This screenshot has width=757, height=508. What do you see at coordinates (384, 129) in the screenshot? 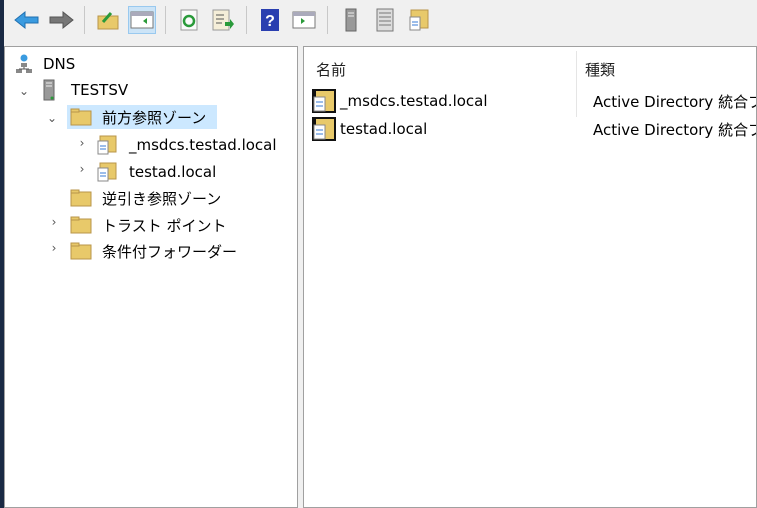
I see `row-name: testad.local` at bounding box center [384, 129].